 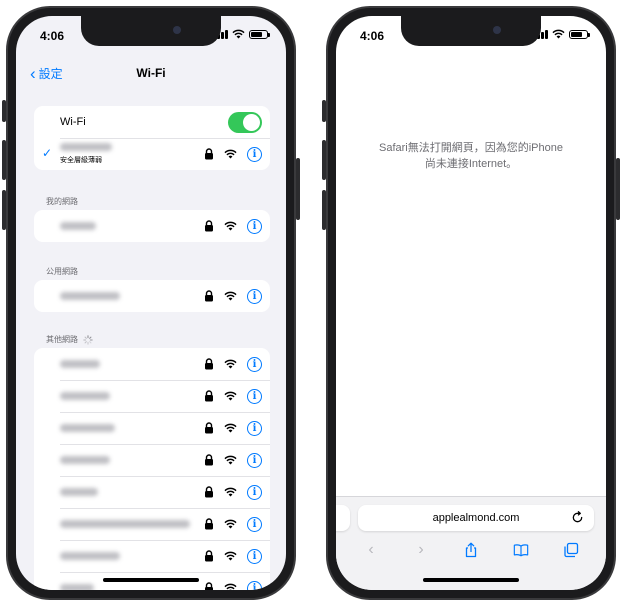 I want to click on address-bar: applealmond.com, so click(x=476, y=518).